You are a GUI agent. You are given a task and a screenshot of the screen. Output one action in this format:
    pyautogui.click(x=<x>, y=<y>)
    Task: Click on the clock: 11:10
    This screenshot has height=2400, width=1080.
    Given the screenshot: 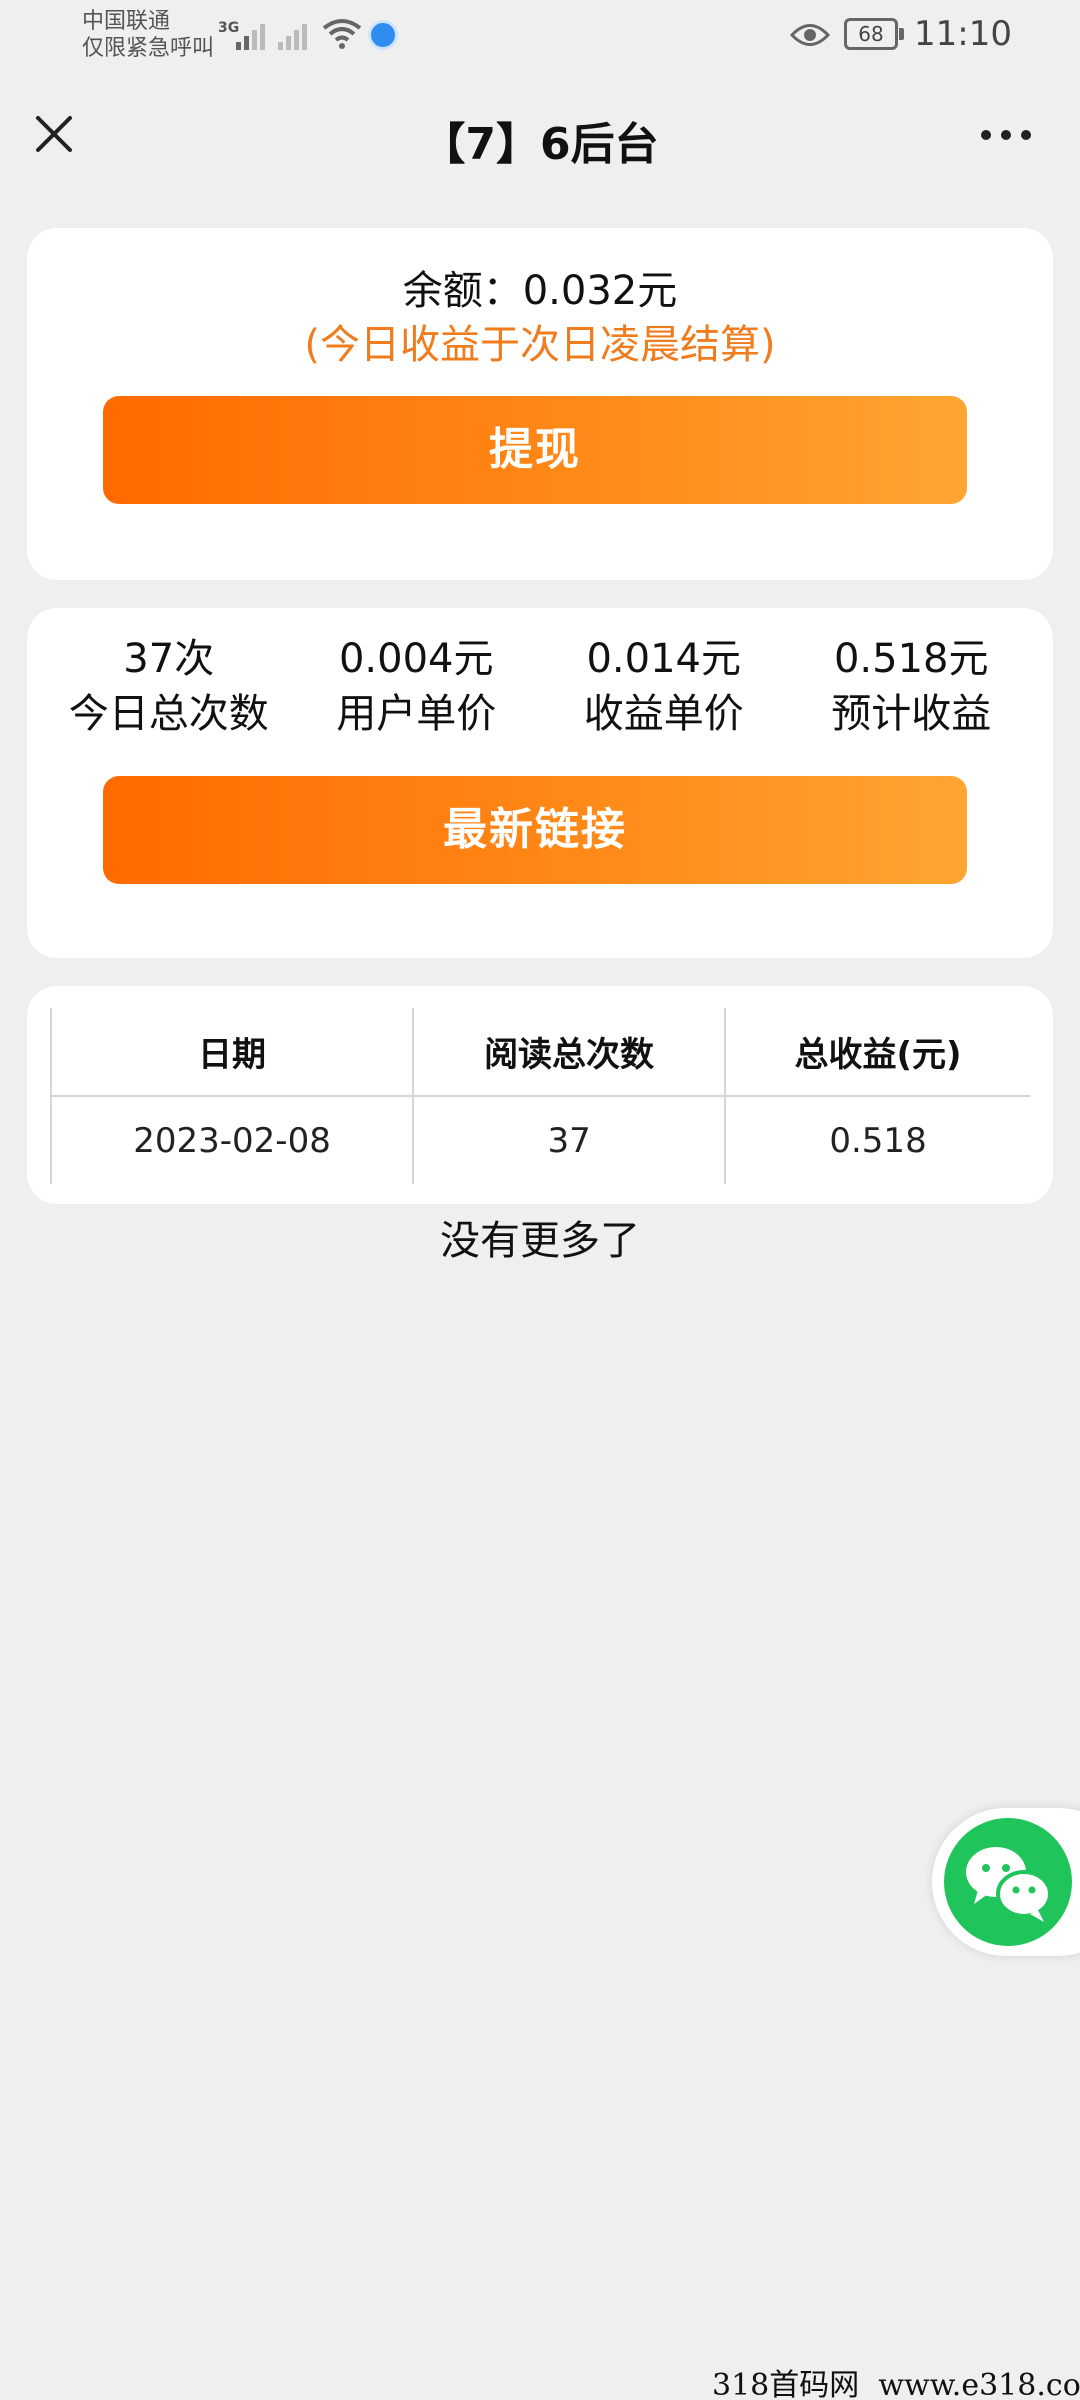 What is the action you would take?
    pyautogui.click(x=963, y=34)
    